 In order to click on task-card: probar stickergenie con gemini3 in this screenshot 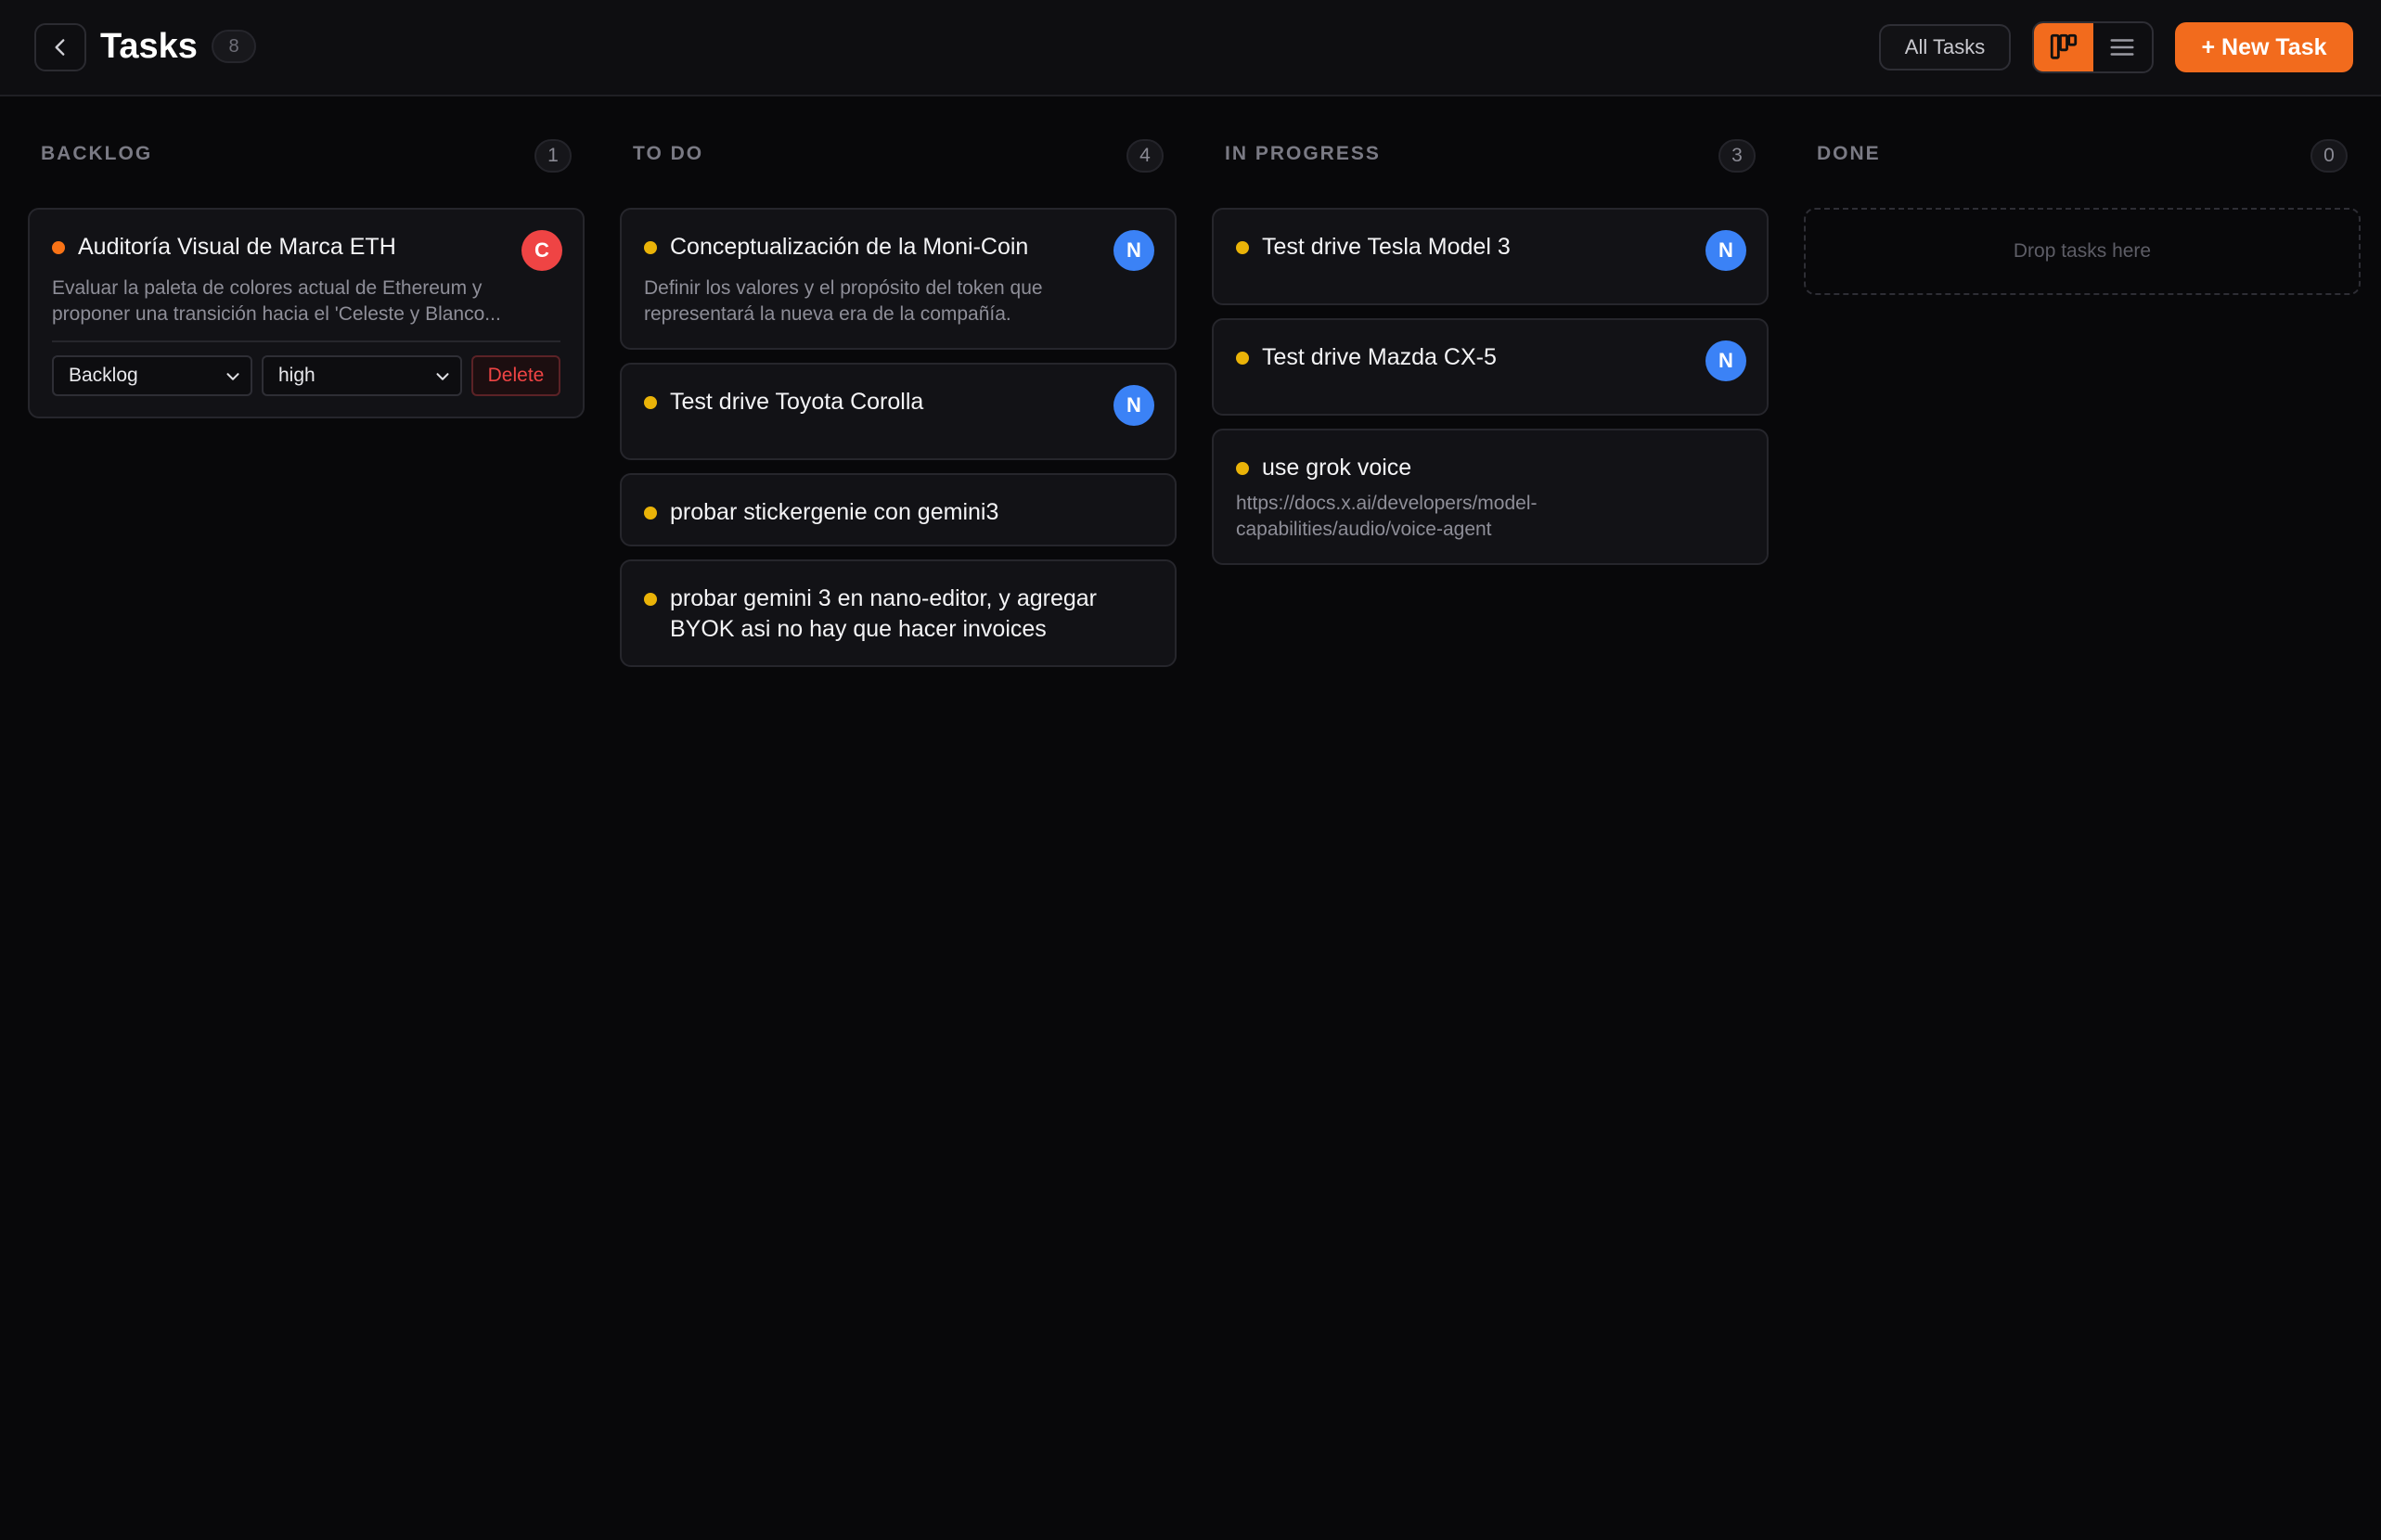, I will do `click(898, 509)`.